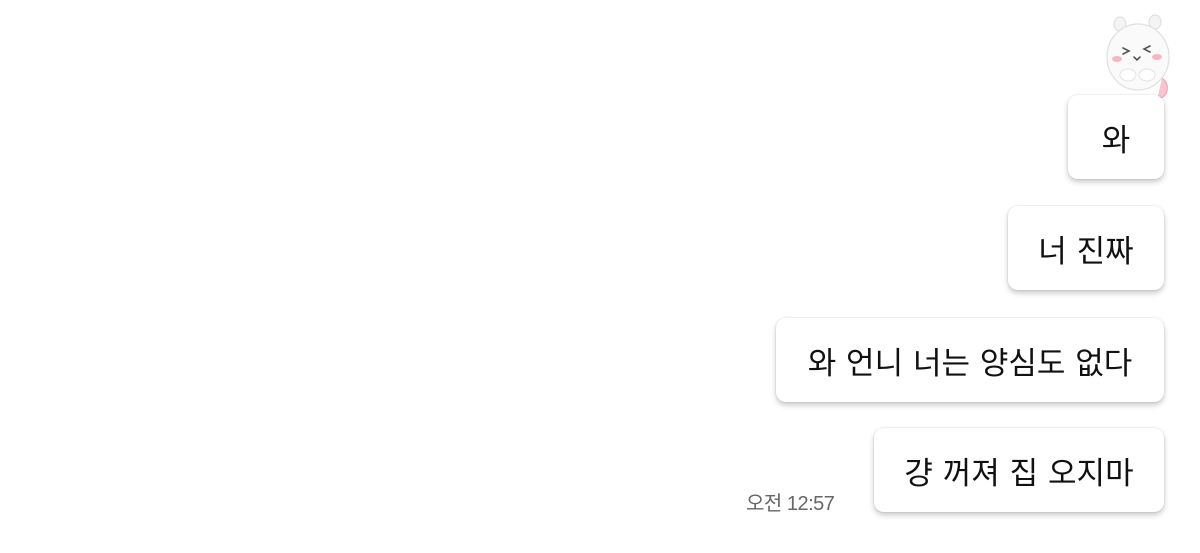 The image size is (1200, 553). Describe the element at coordinates (970, 363) in the screenshot. I see `message-text: 와 언니 너는 양심도 없다` at that location.